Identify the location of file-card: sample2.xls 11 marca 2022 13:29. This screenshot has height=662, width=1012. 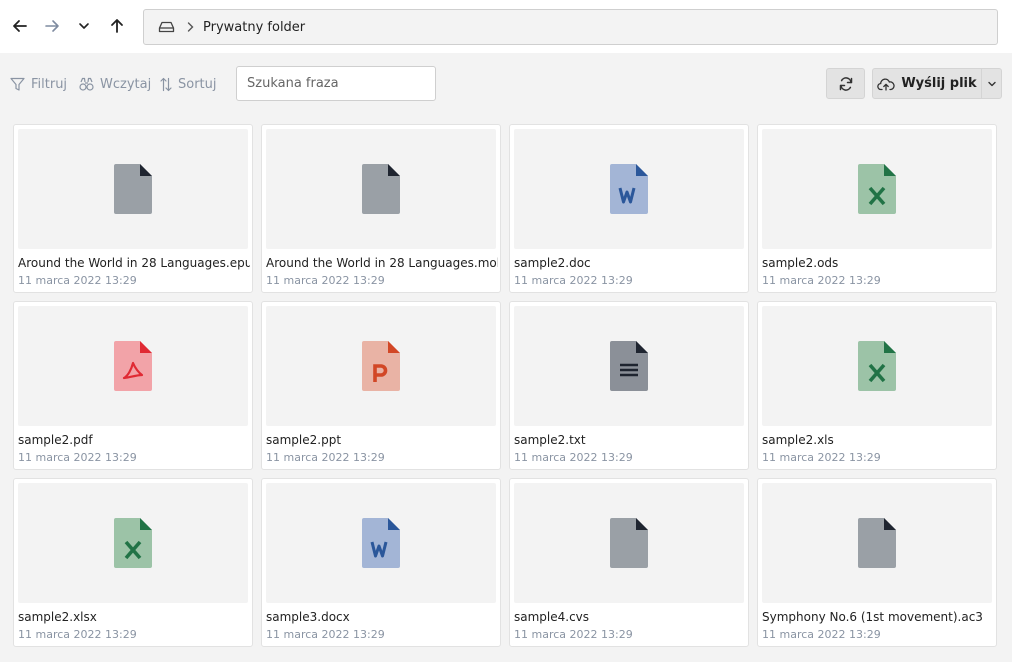
(877, 385).